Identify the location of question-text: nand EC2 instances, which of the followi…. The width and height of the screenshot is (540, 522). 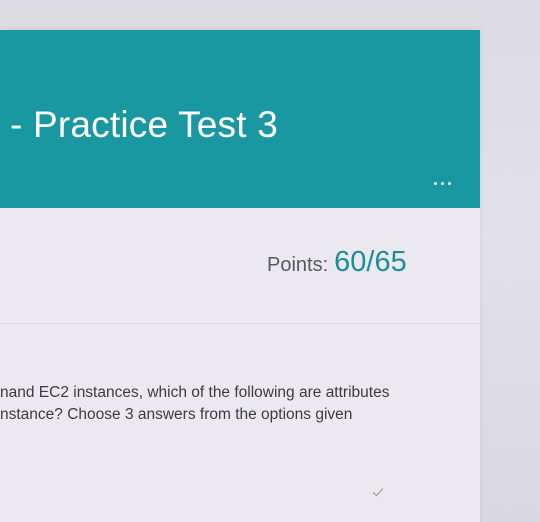
(235, 404).